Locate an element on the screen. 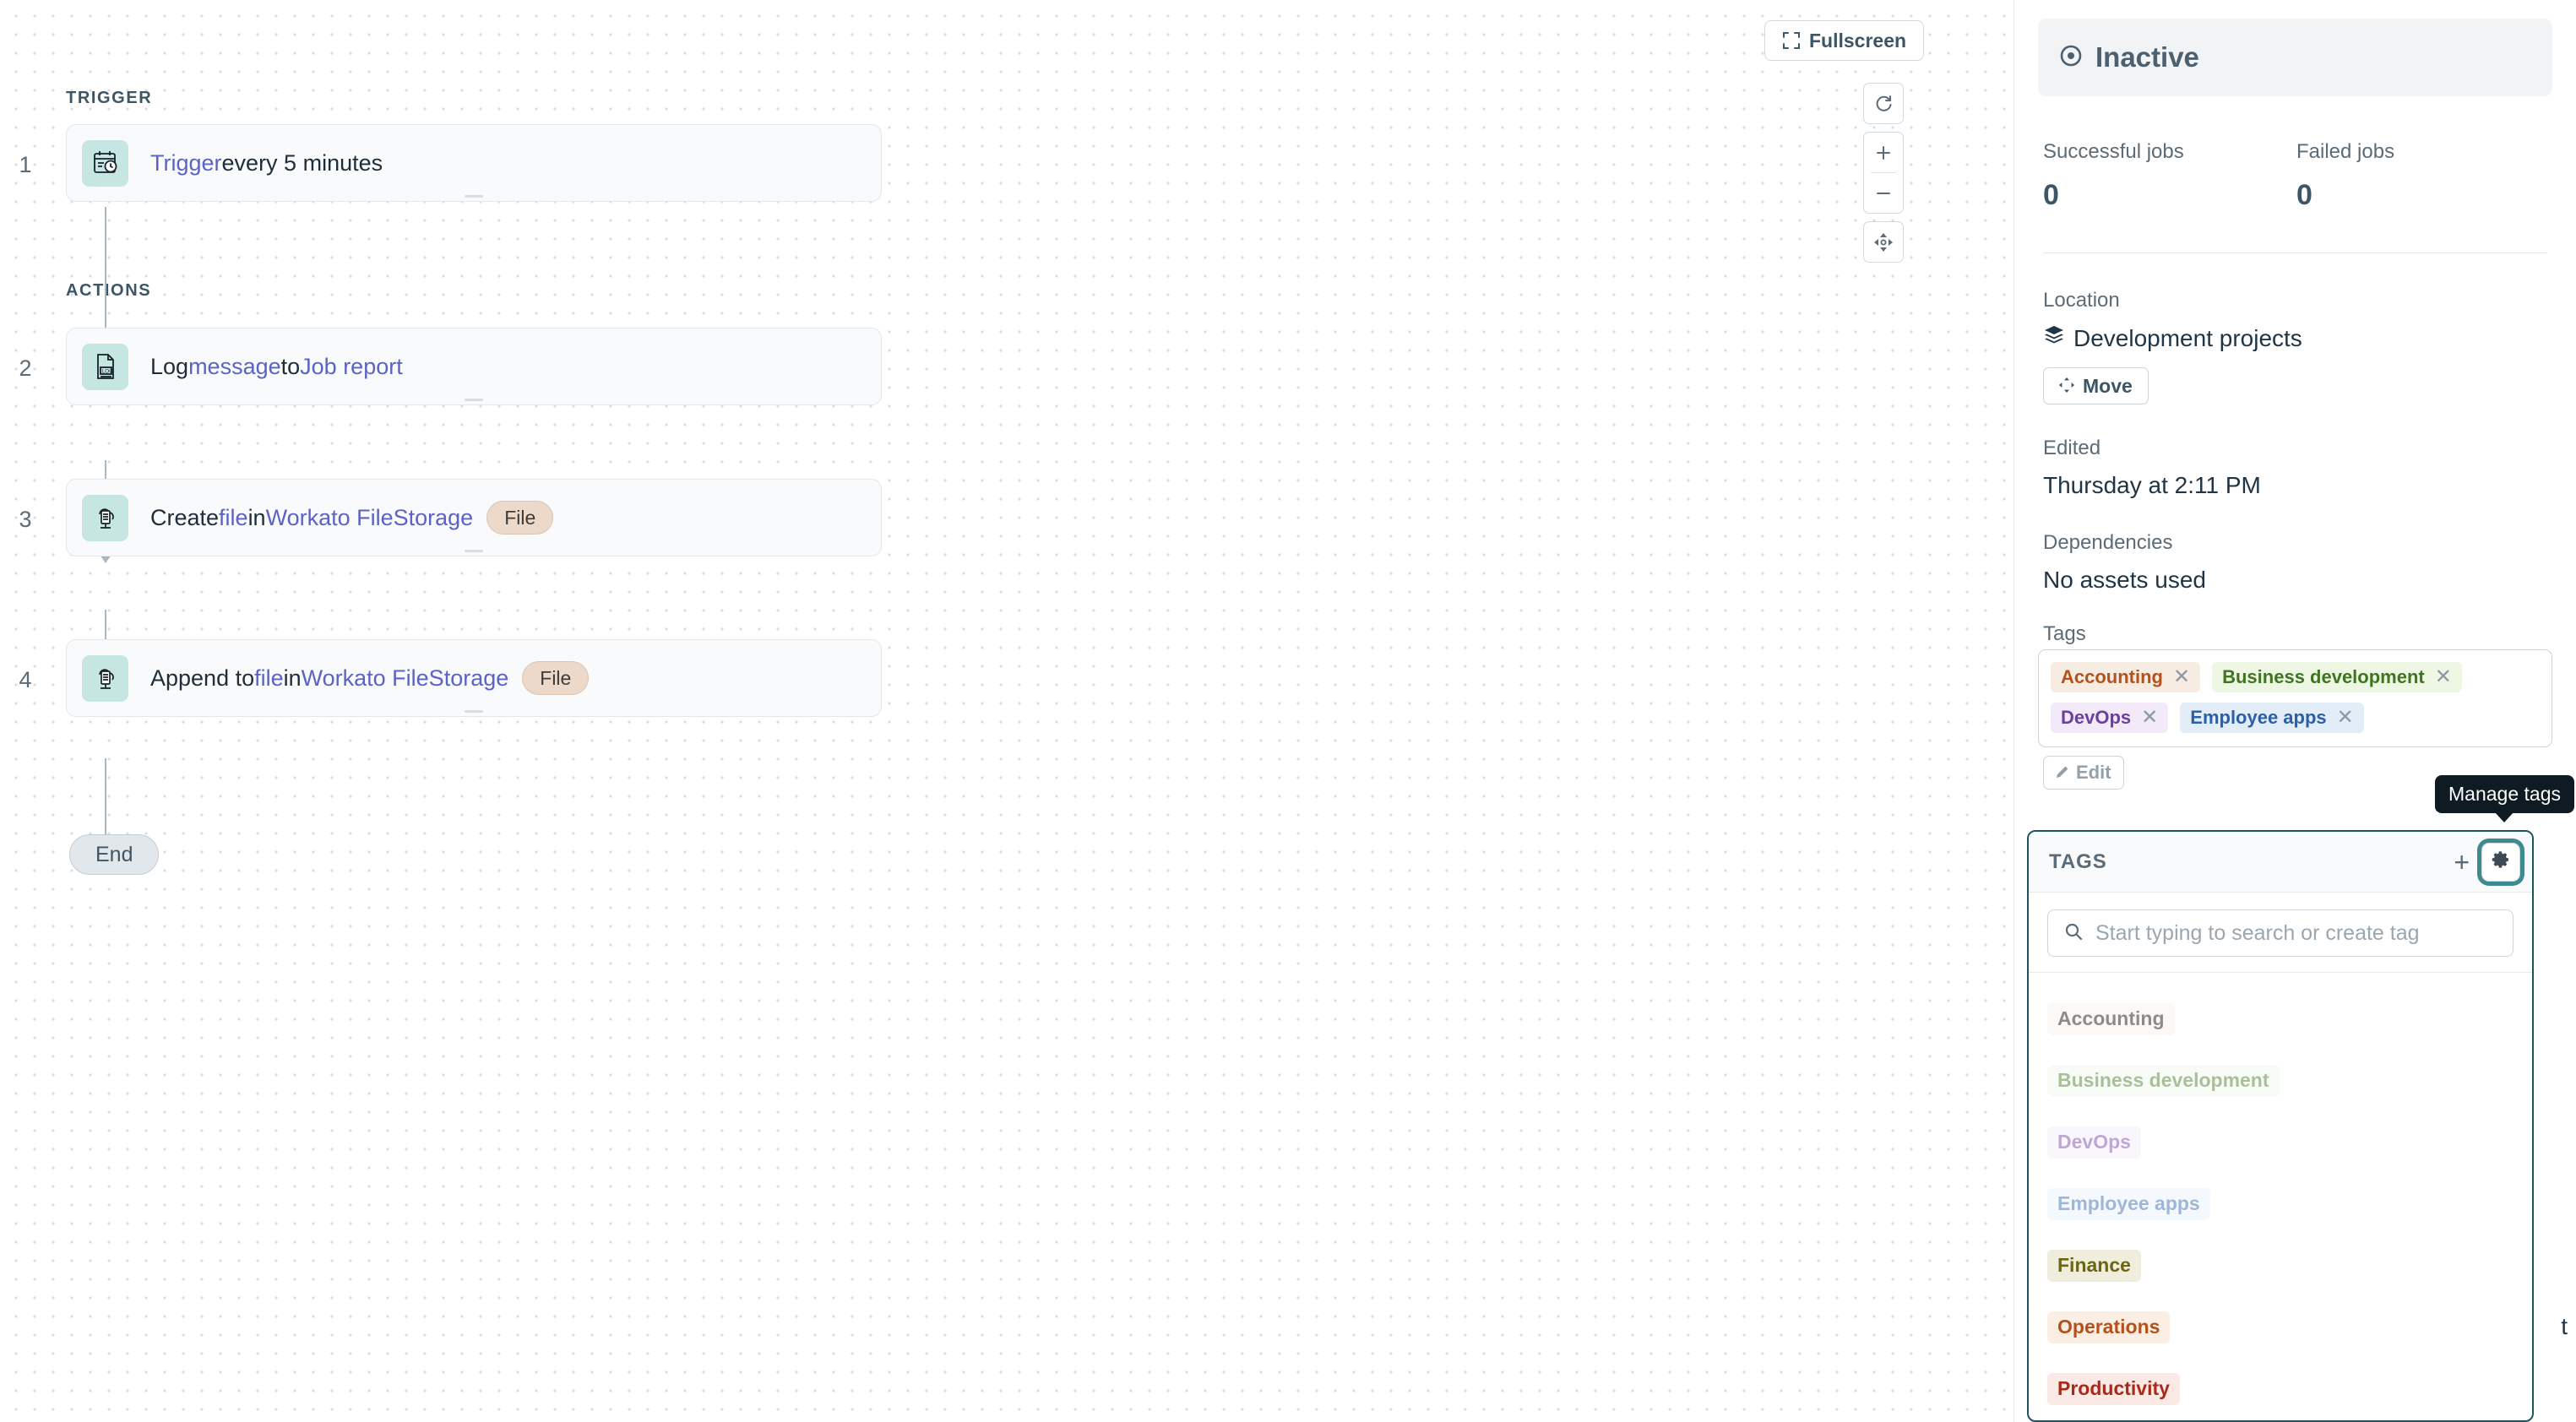  step-number: 4 is located at coordinates (25, 679).